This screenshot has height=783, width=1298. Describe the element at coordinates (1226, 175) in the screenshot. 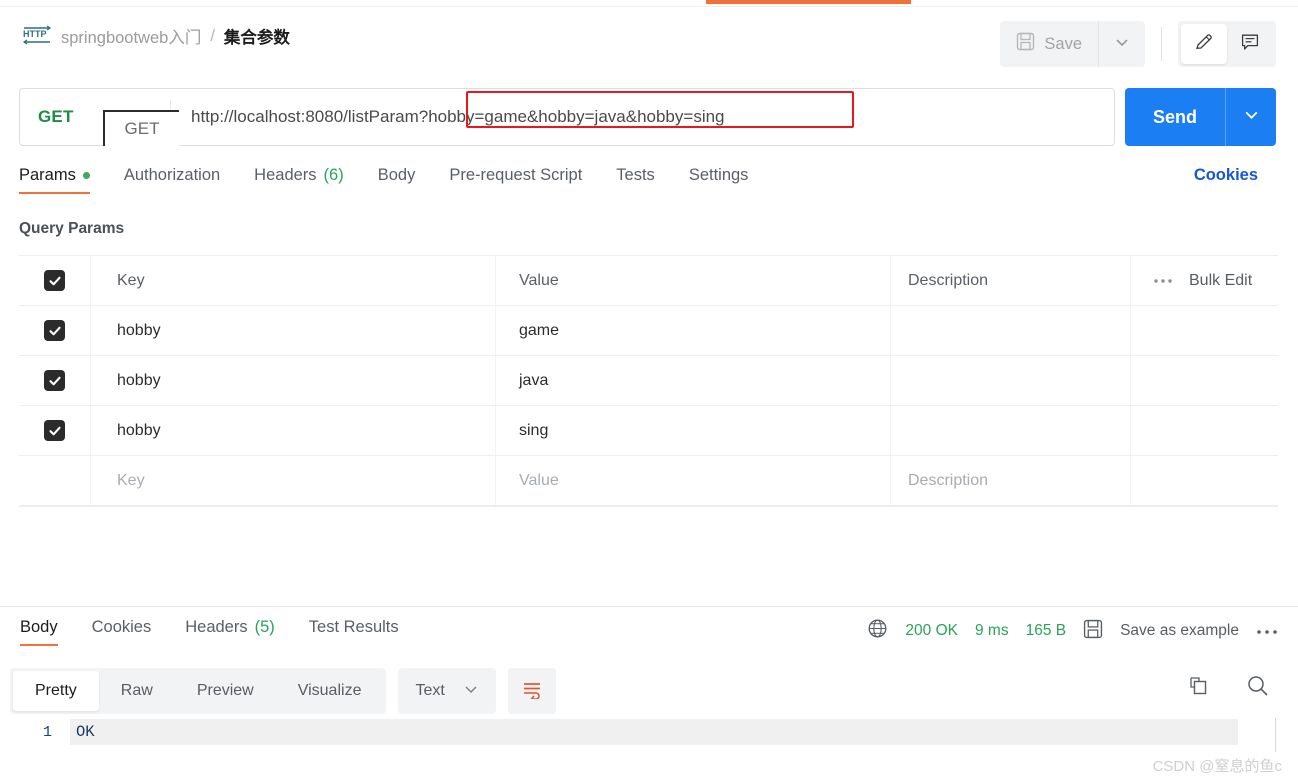

I see `cookies-link: Cookies` at that location.